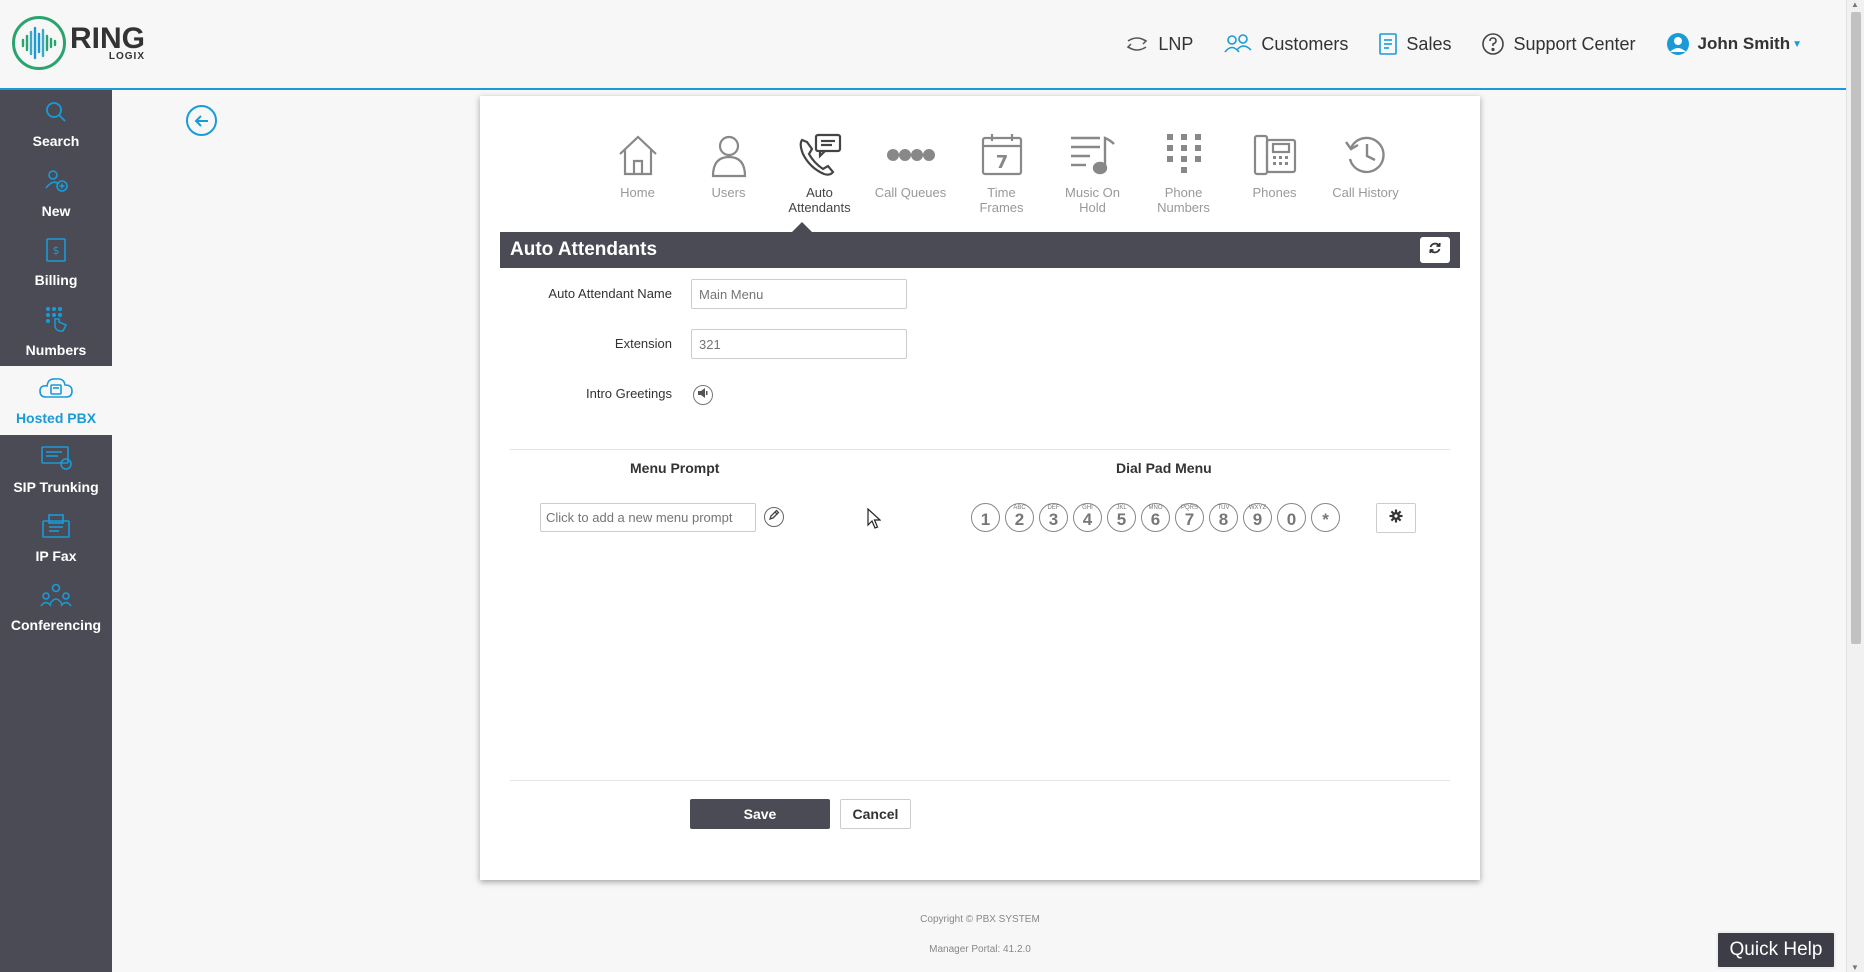 The height and width of the screenshot is (972, 1864). I want to click on add-user-icon, so click(56, 183).